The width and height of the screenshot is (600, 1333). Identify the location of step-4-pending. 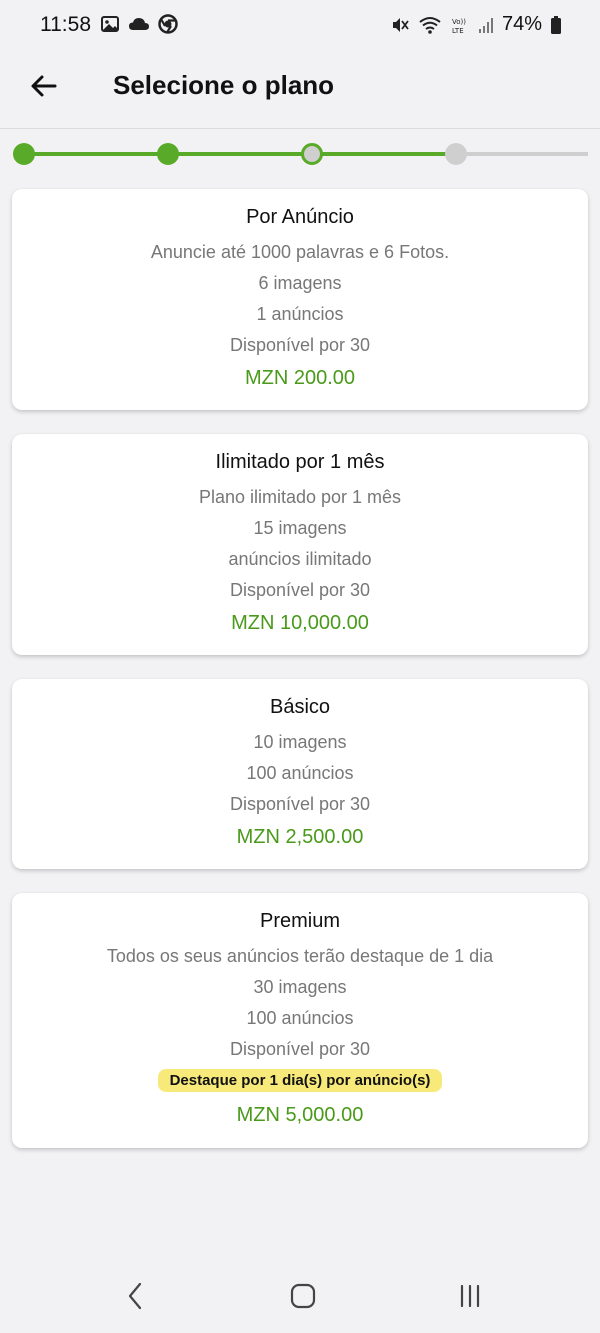
(456, 154).